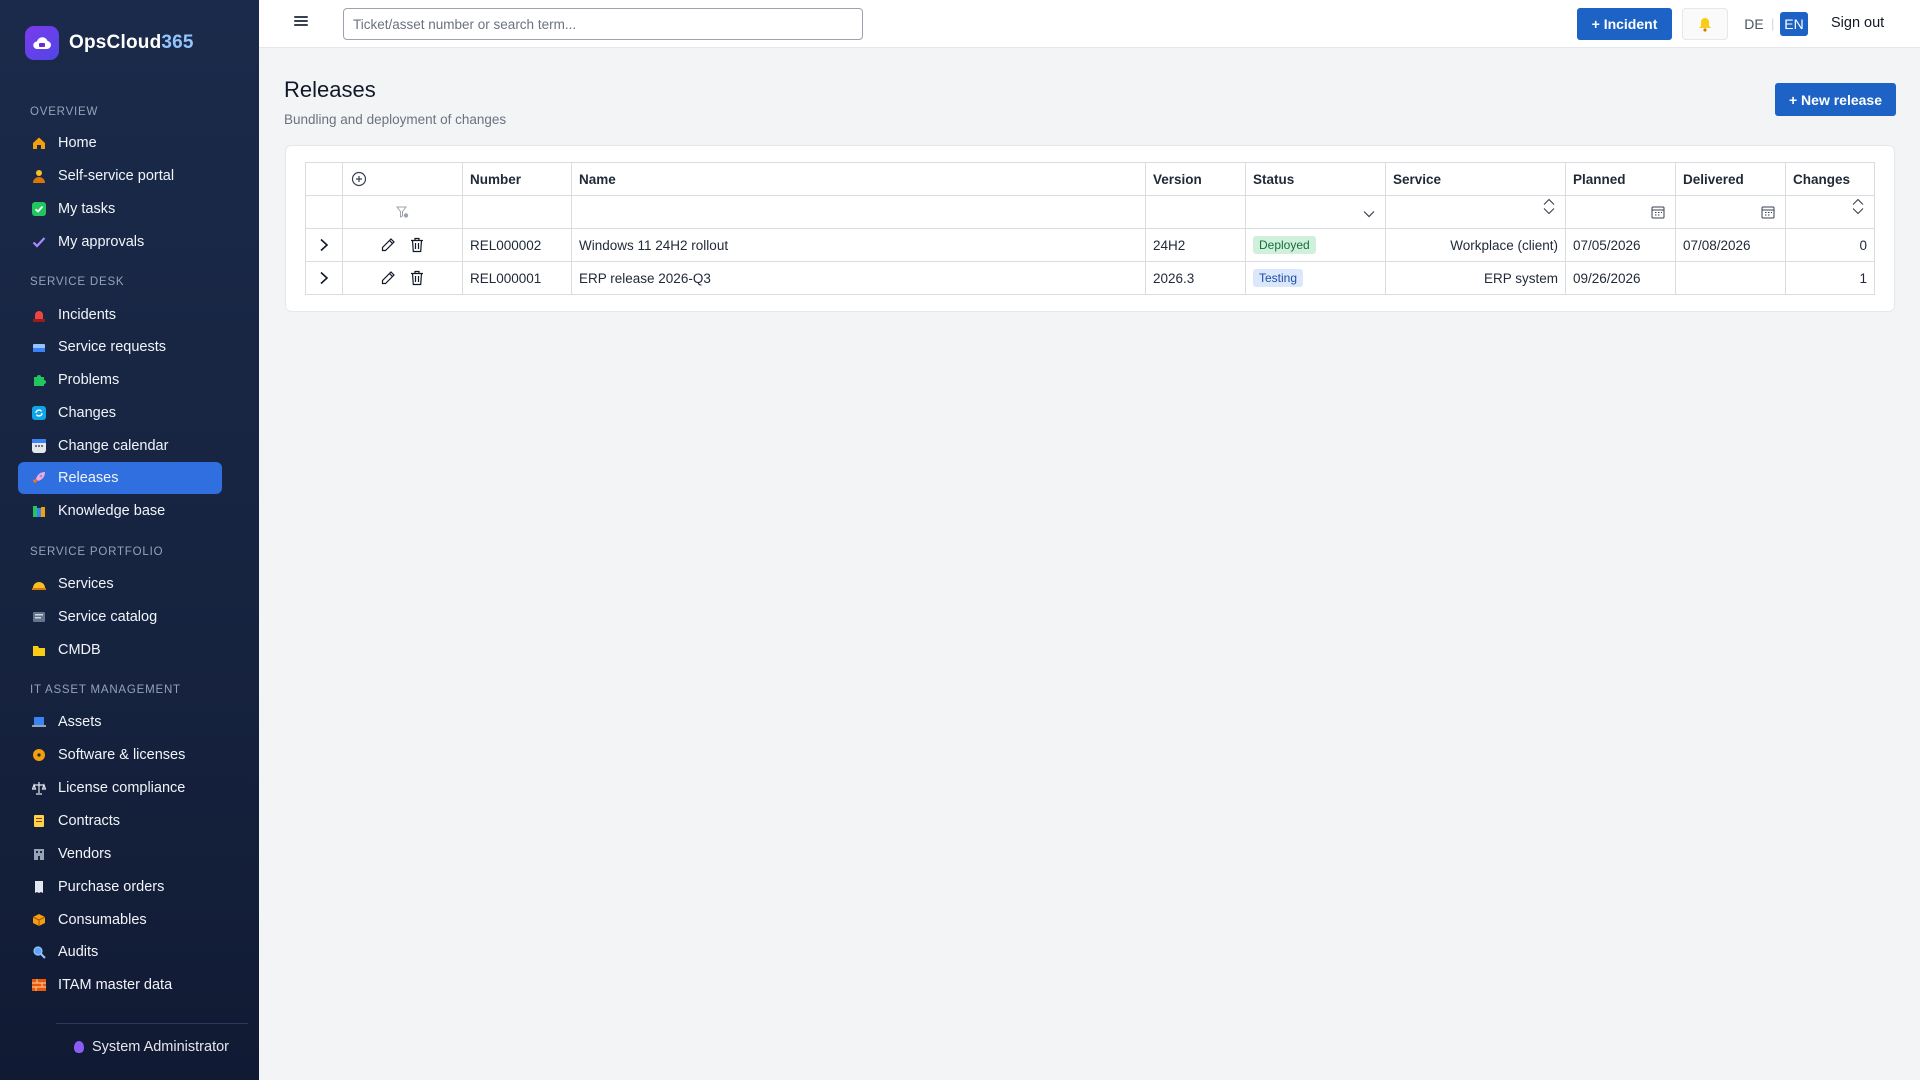  I want to click on sidebar-item-consumables: Consumables, so click(120, 920).